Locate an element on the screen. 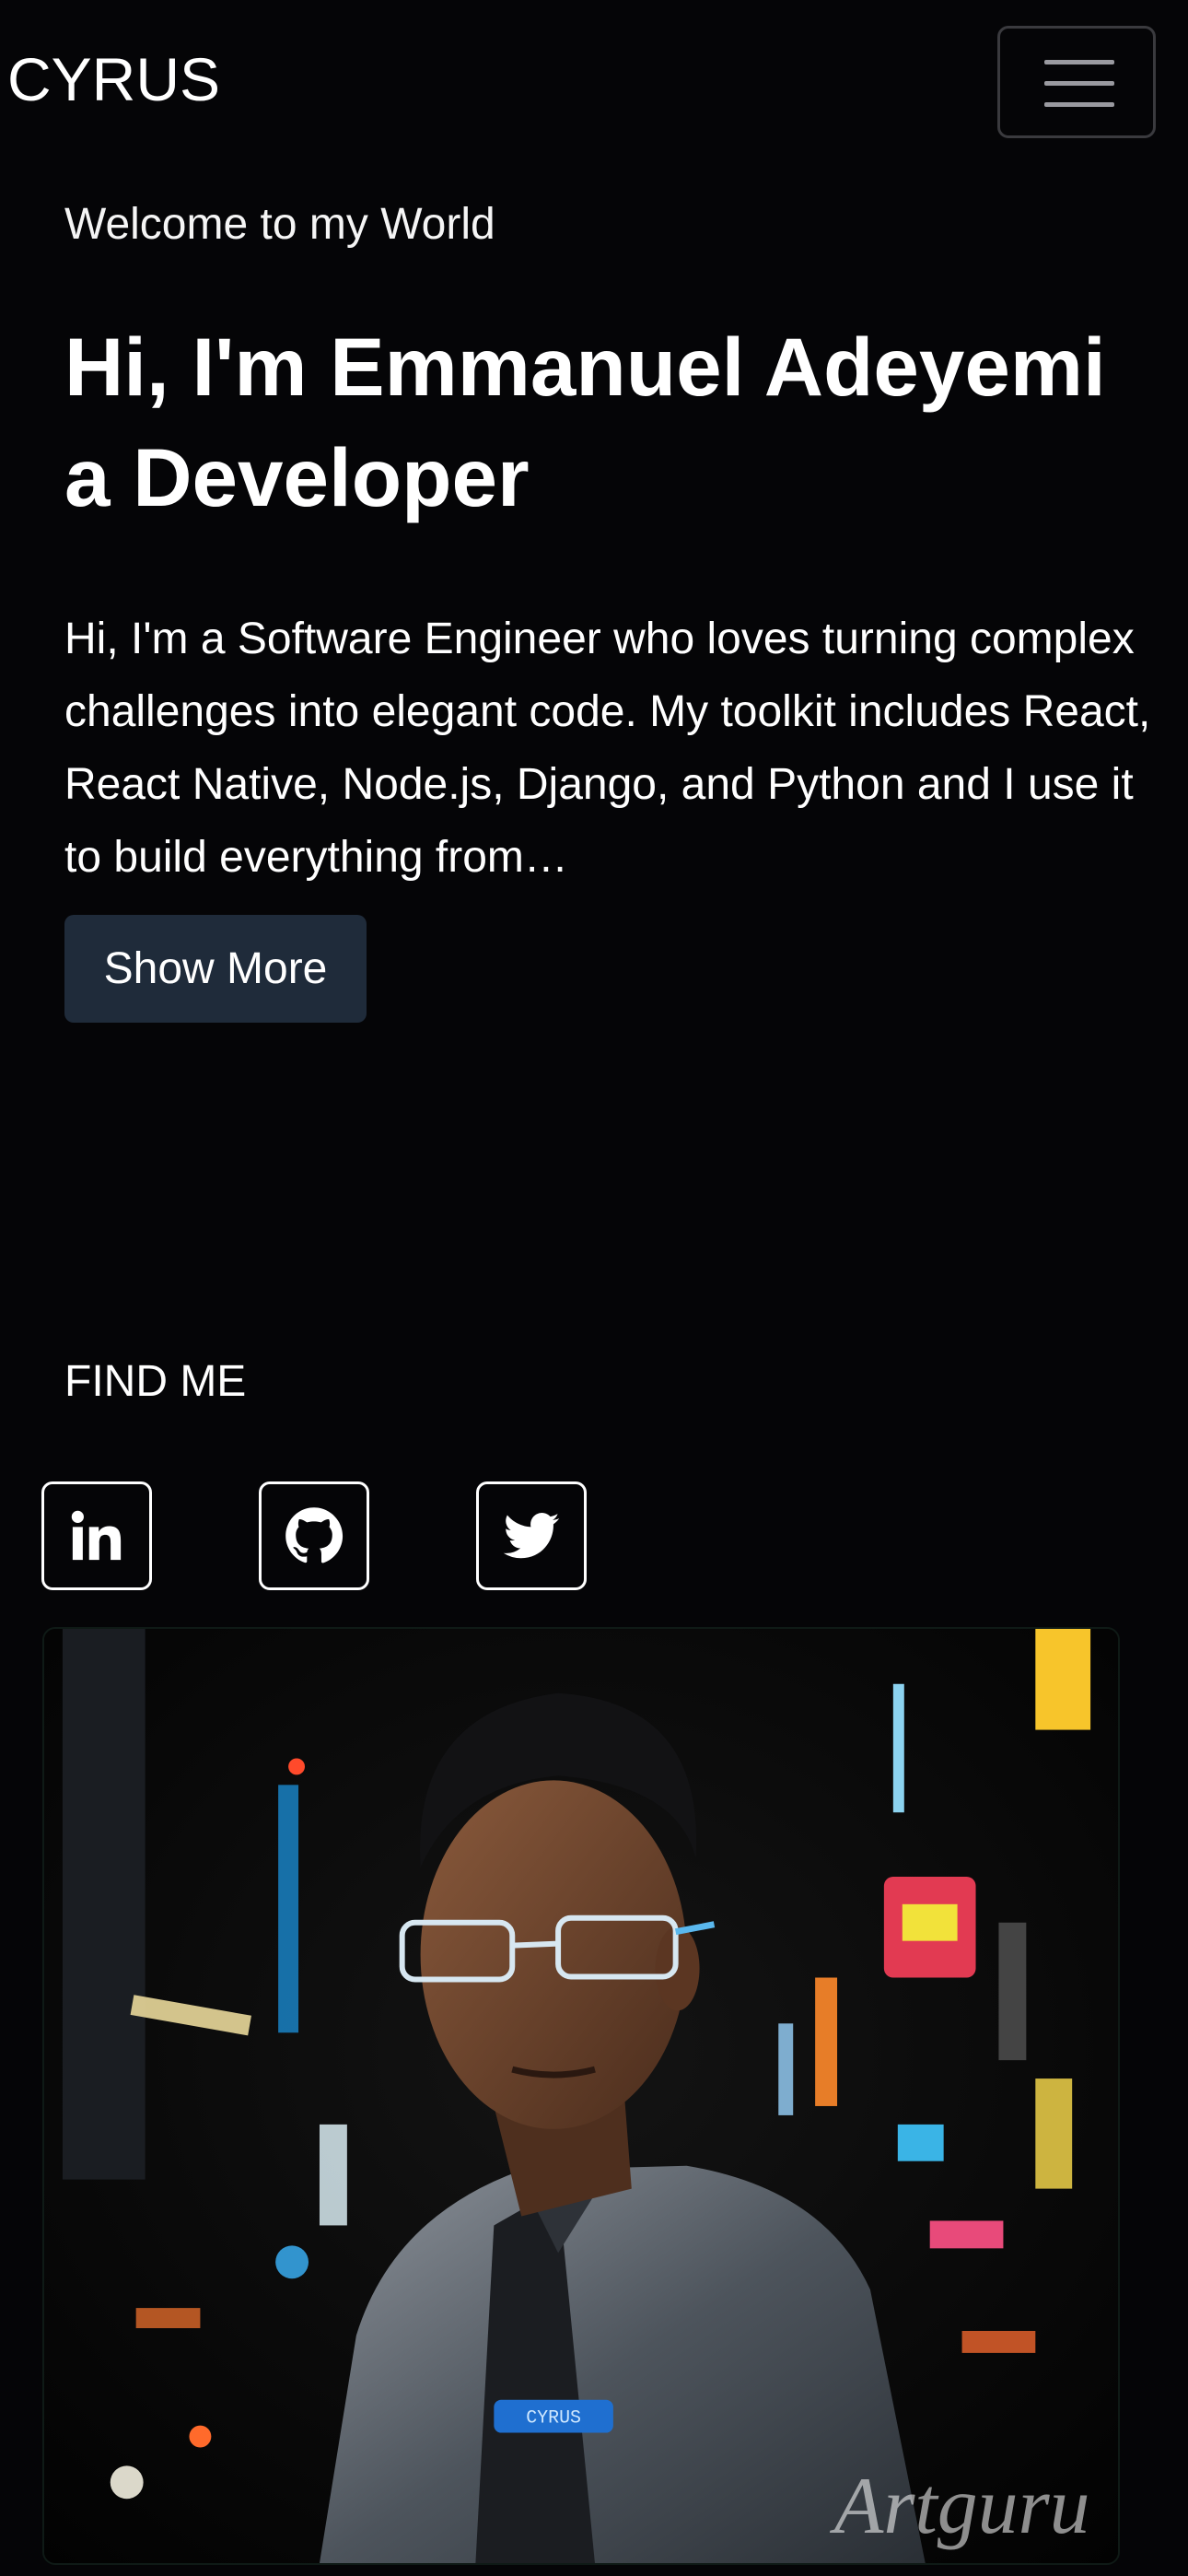 Image resolution: width=1188 pixels, height=2576 pixels. twitter-icon is located at coordinates (531, 1536).